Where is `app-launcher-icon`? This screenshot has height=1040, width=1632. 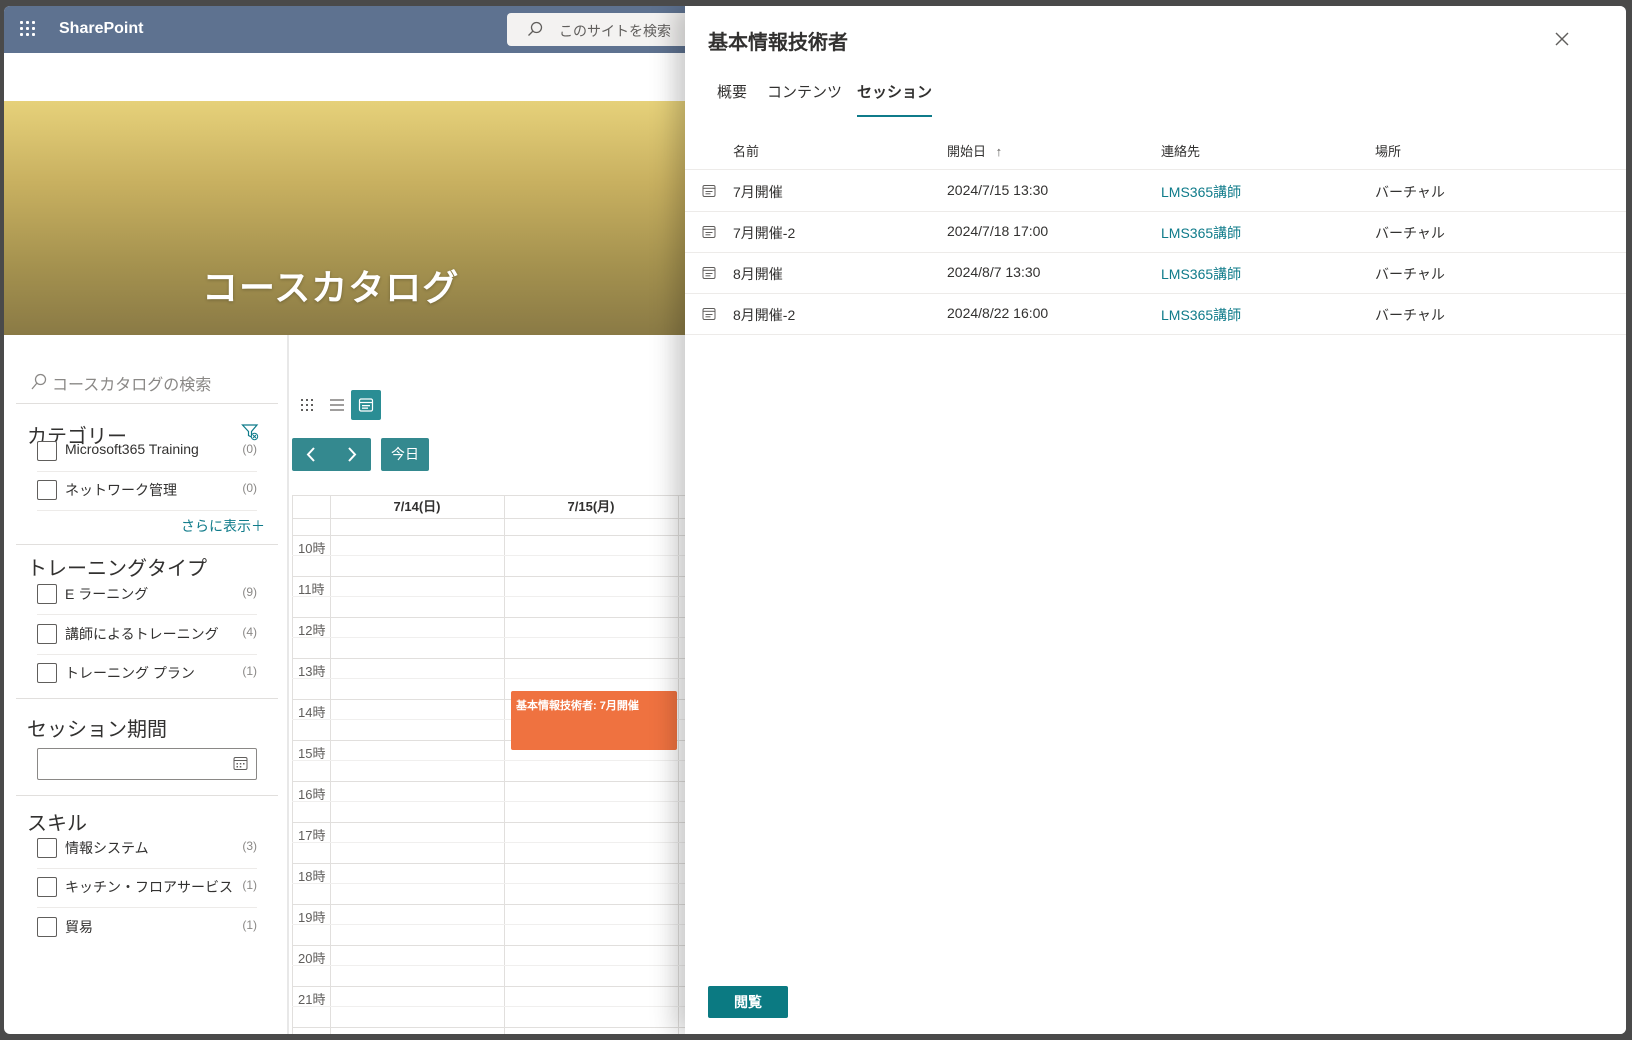
app-launcher-icon is located at coordinates (28, 29).